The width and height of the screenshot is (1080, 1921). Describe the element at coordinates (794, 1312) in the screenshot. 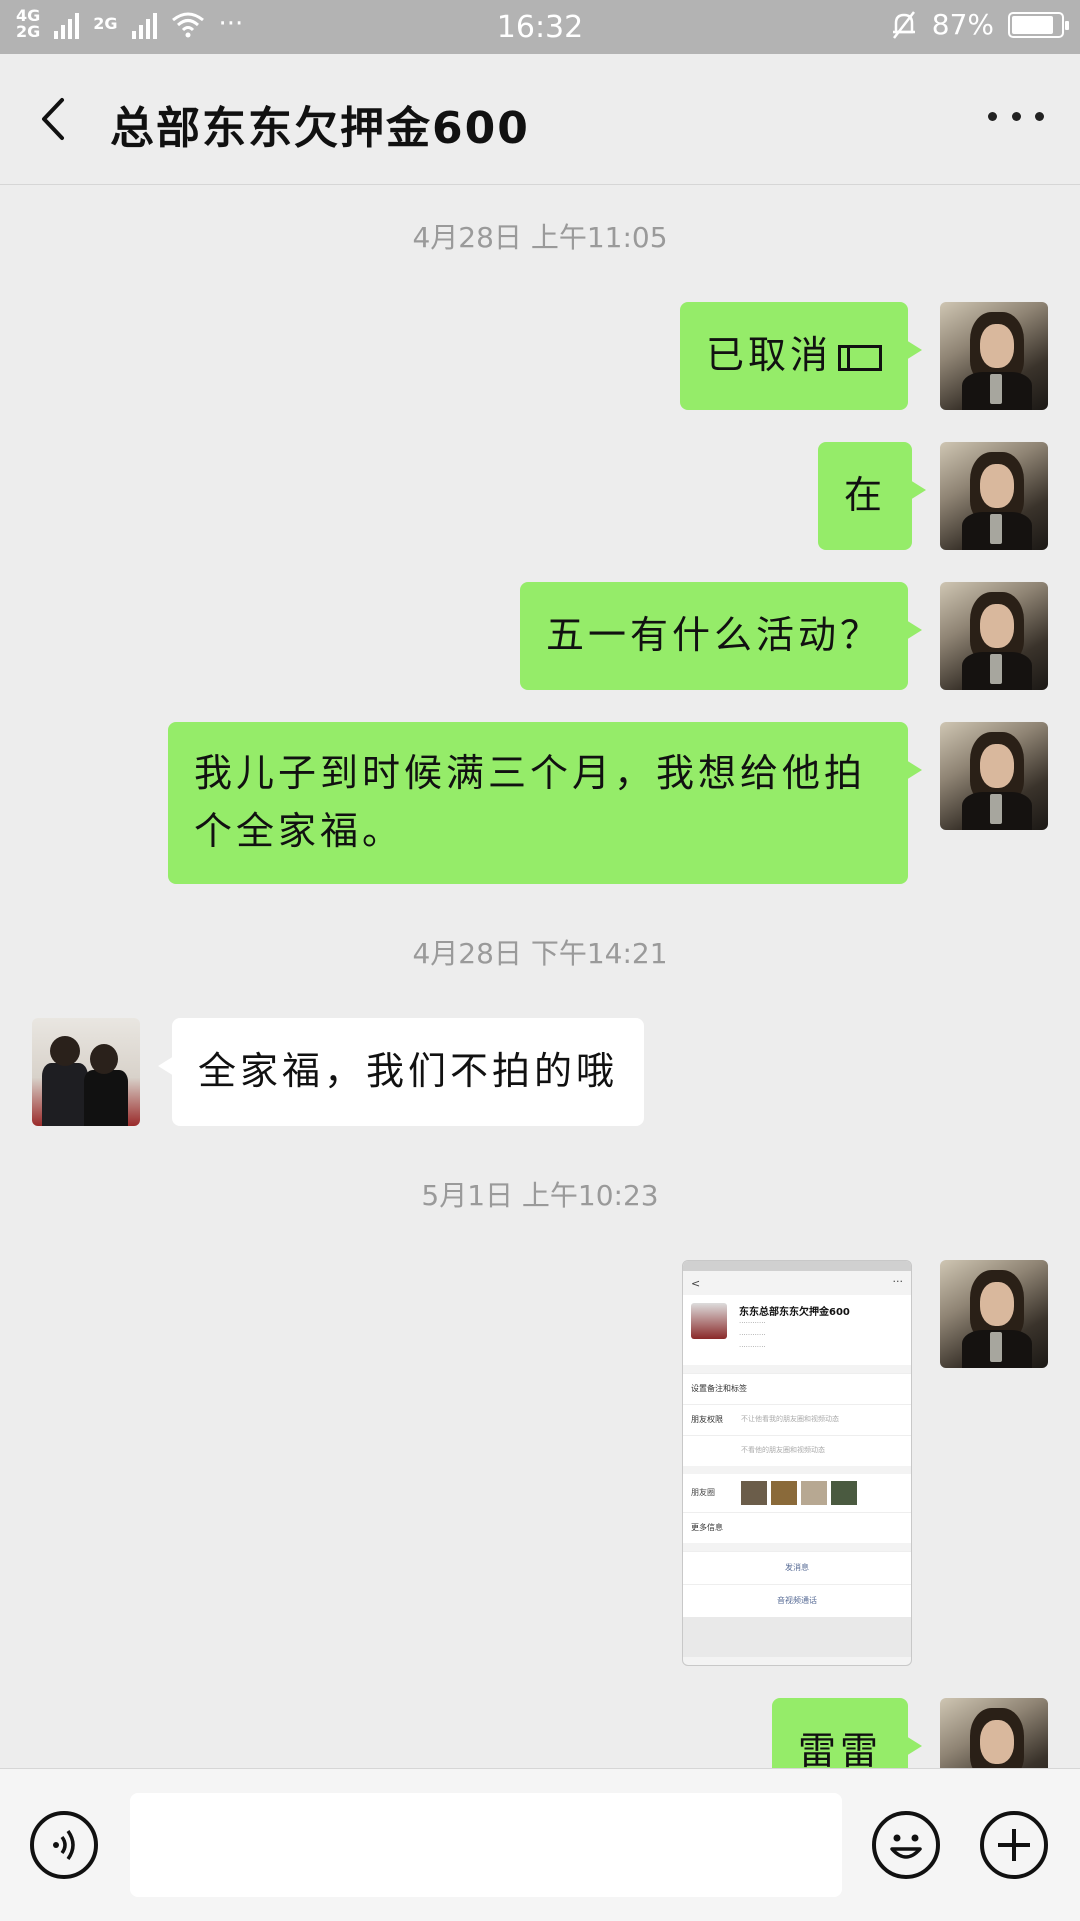

I see `contact-name: 东东总部东东欠押金600` at that location.